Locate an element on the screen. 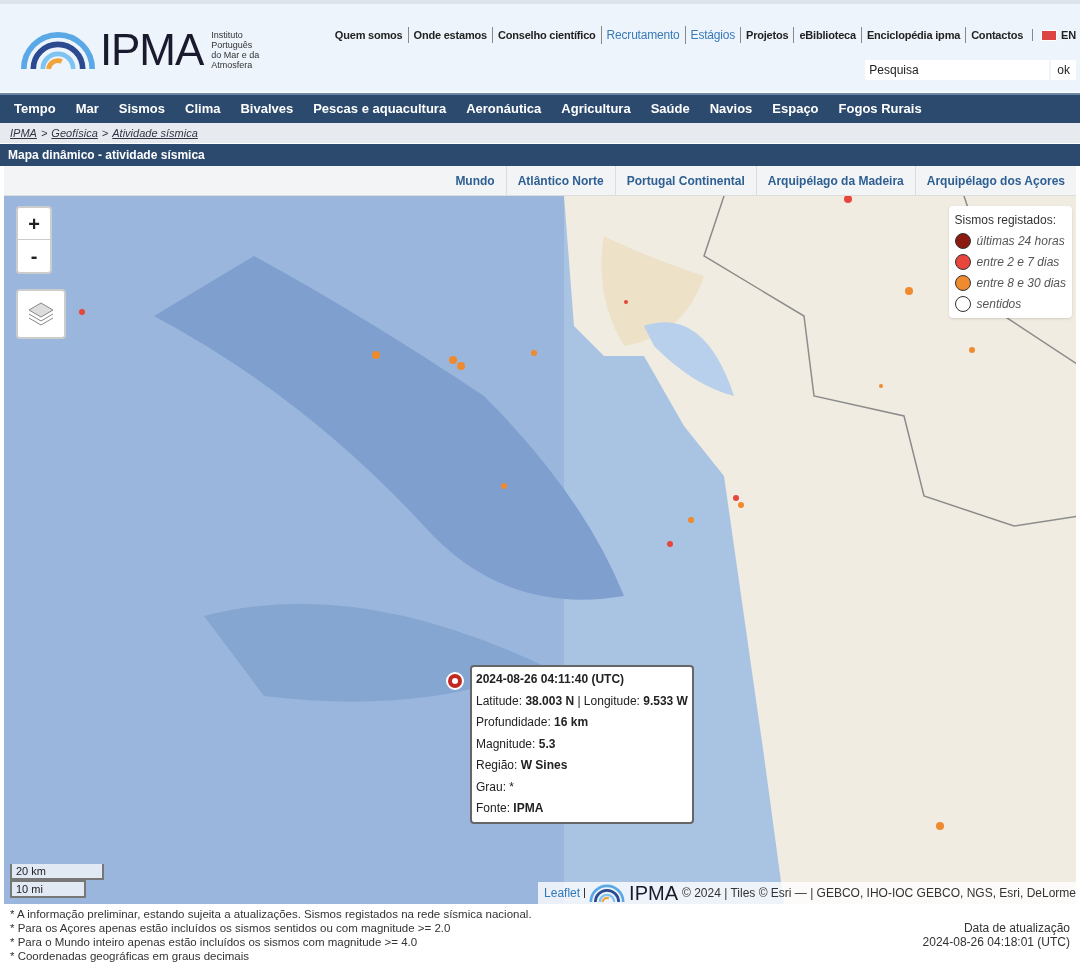 This screenshot has width=1080, height=978. attribution-text: © 2024 | Tiles © Esri — | GEBCO, IHO-IOC GEBCO, NGS, Esri, DeLorme is located at coordinates (879, 893).